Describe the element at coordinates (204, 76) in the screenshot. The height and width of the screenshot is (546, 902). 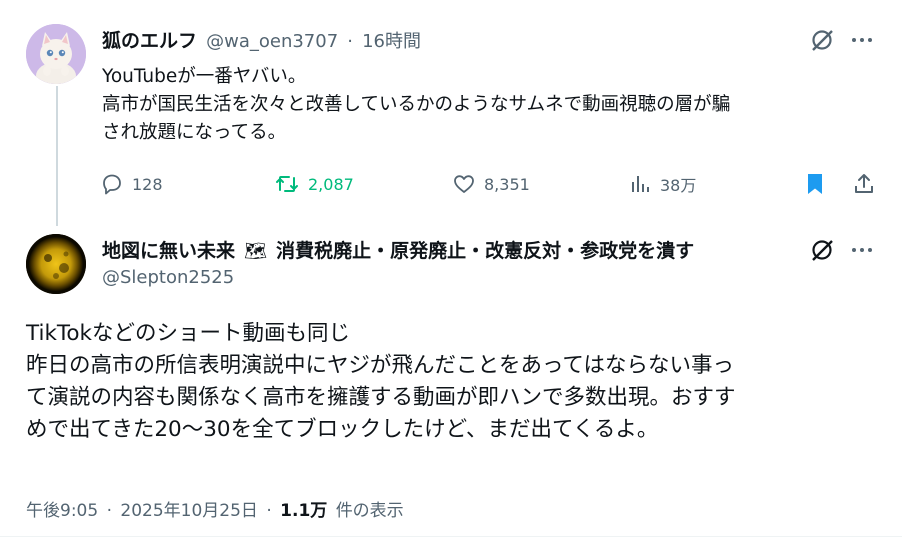
I see `tweet1-text-line: YouTubeが一番ヤバい。` at that location.